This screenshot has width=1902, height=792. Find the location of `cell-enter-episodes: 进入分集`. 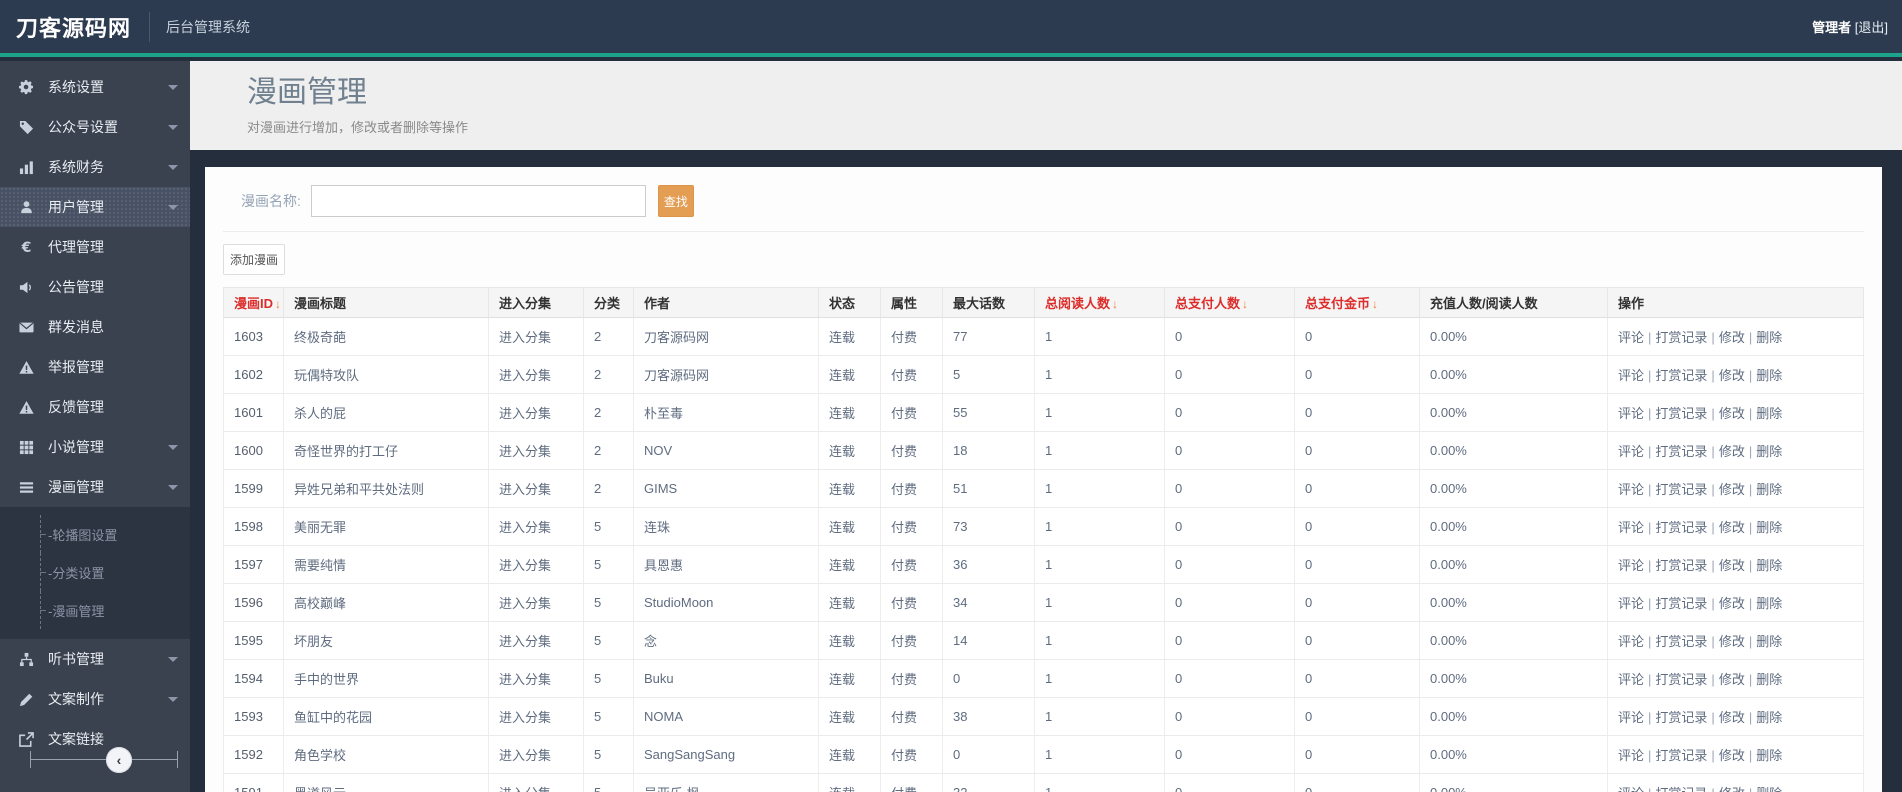

cell-enter-episodes: 进入分集 is located at coordinates (536, 336).